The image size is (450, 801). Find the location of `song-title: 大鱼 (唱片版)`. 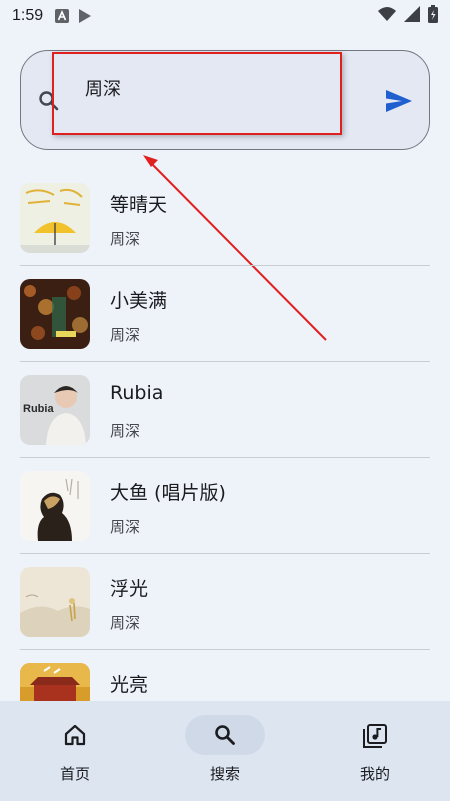

song-title: 大鱼 (唱片版) is located at coordinates (168, 493).